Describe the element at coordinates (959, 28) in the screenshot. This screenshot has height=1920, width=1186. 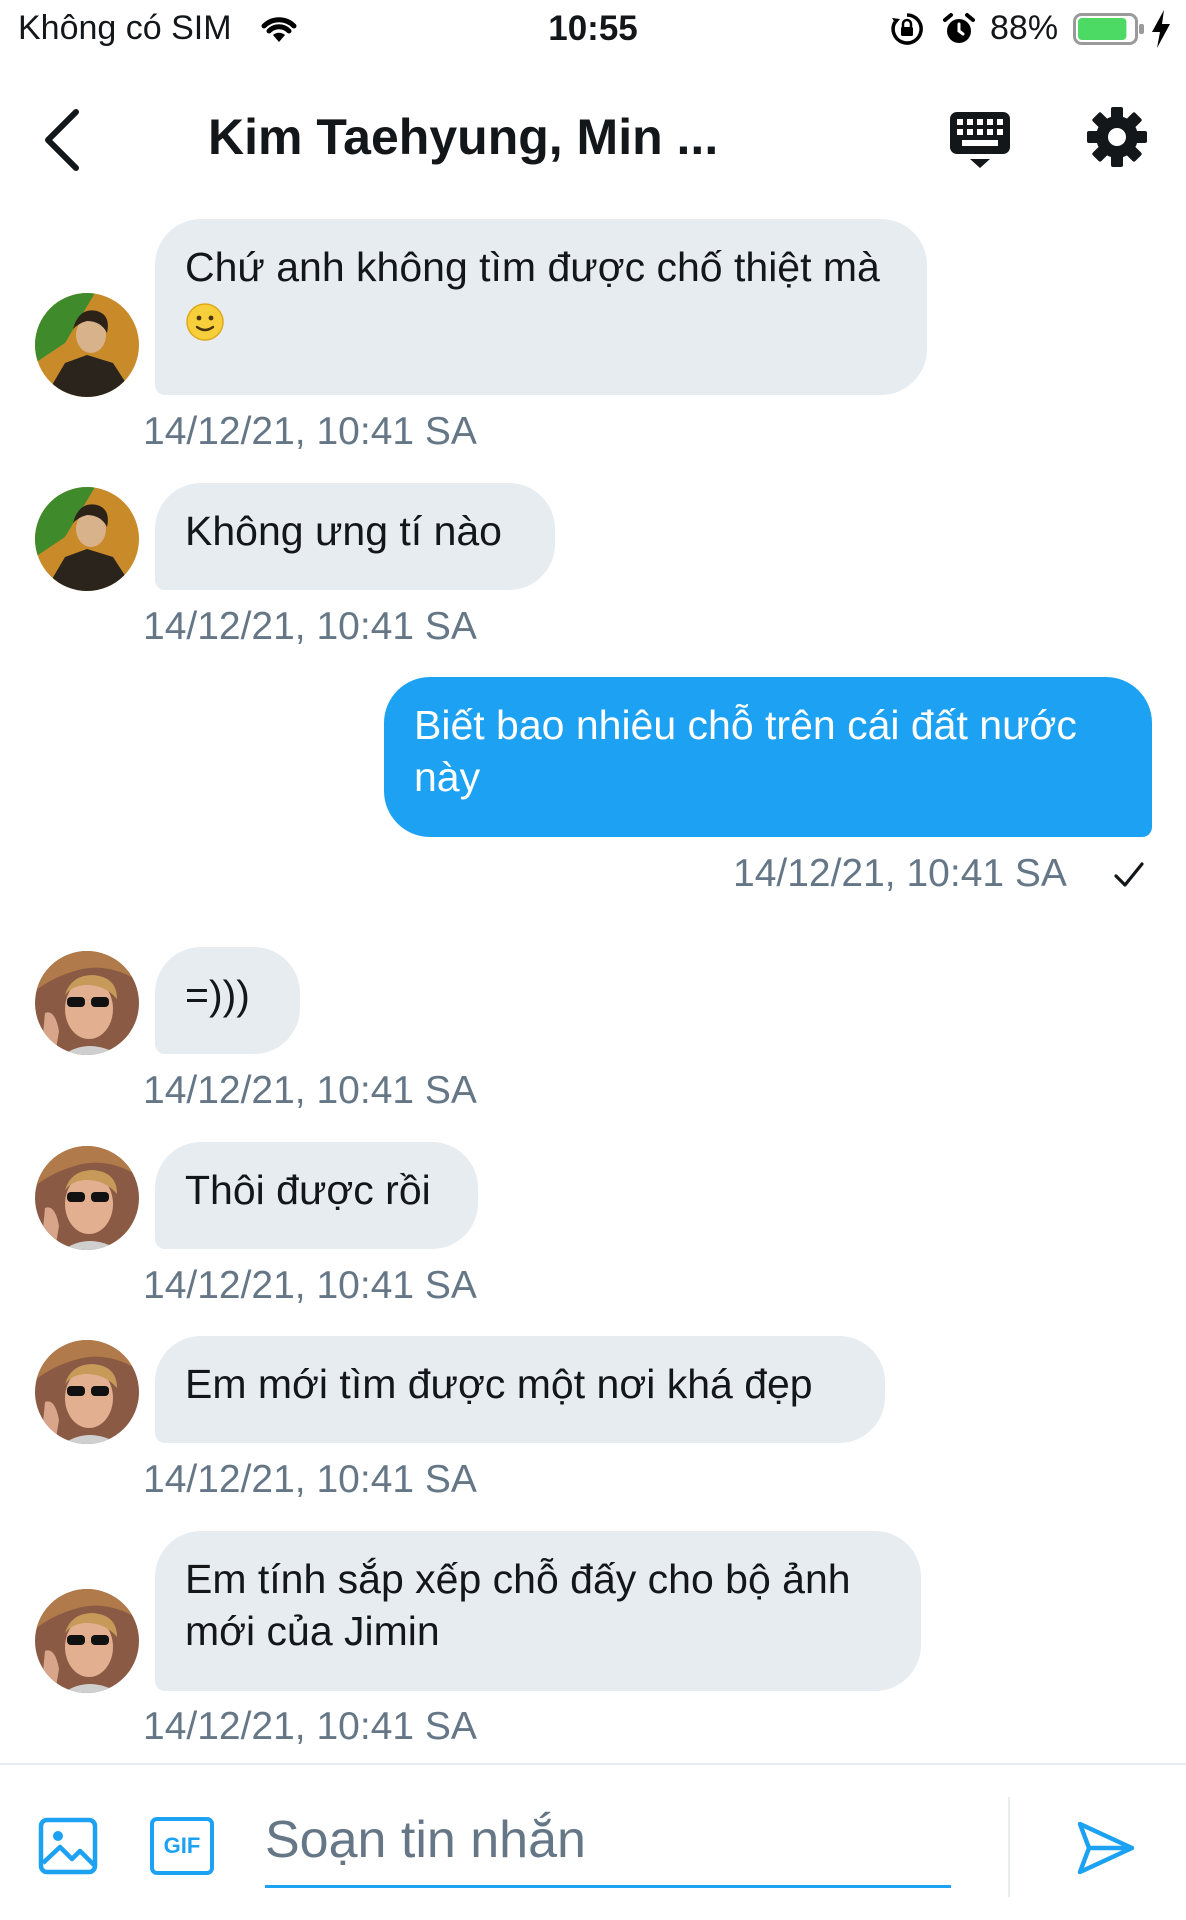
I see `alarm-icon` at that location.